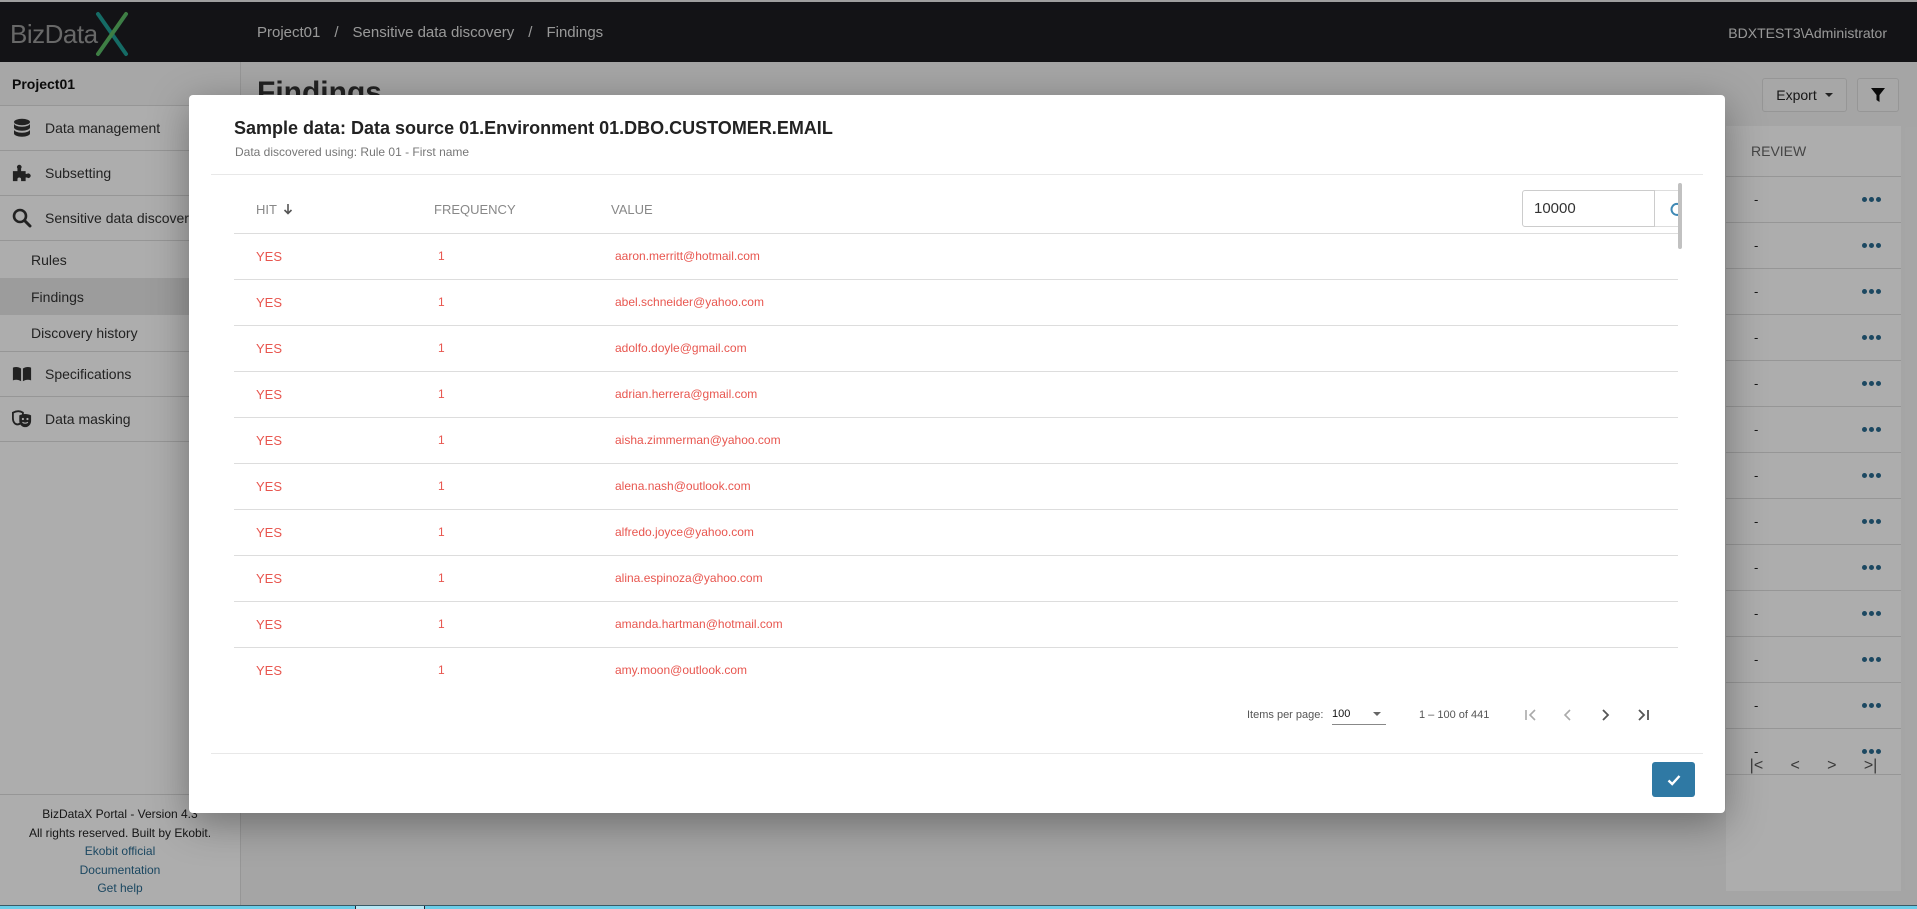  What do you see at coordinates (689, 578) in the screenshot?
I see `cell-value: alina.espinoza@yahoo.com` at bounding box center [689, 578].